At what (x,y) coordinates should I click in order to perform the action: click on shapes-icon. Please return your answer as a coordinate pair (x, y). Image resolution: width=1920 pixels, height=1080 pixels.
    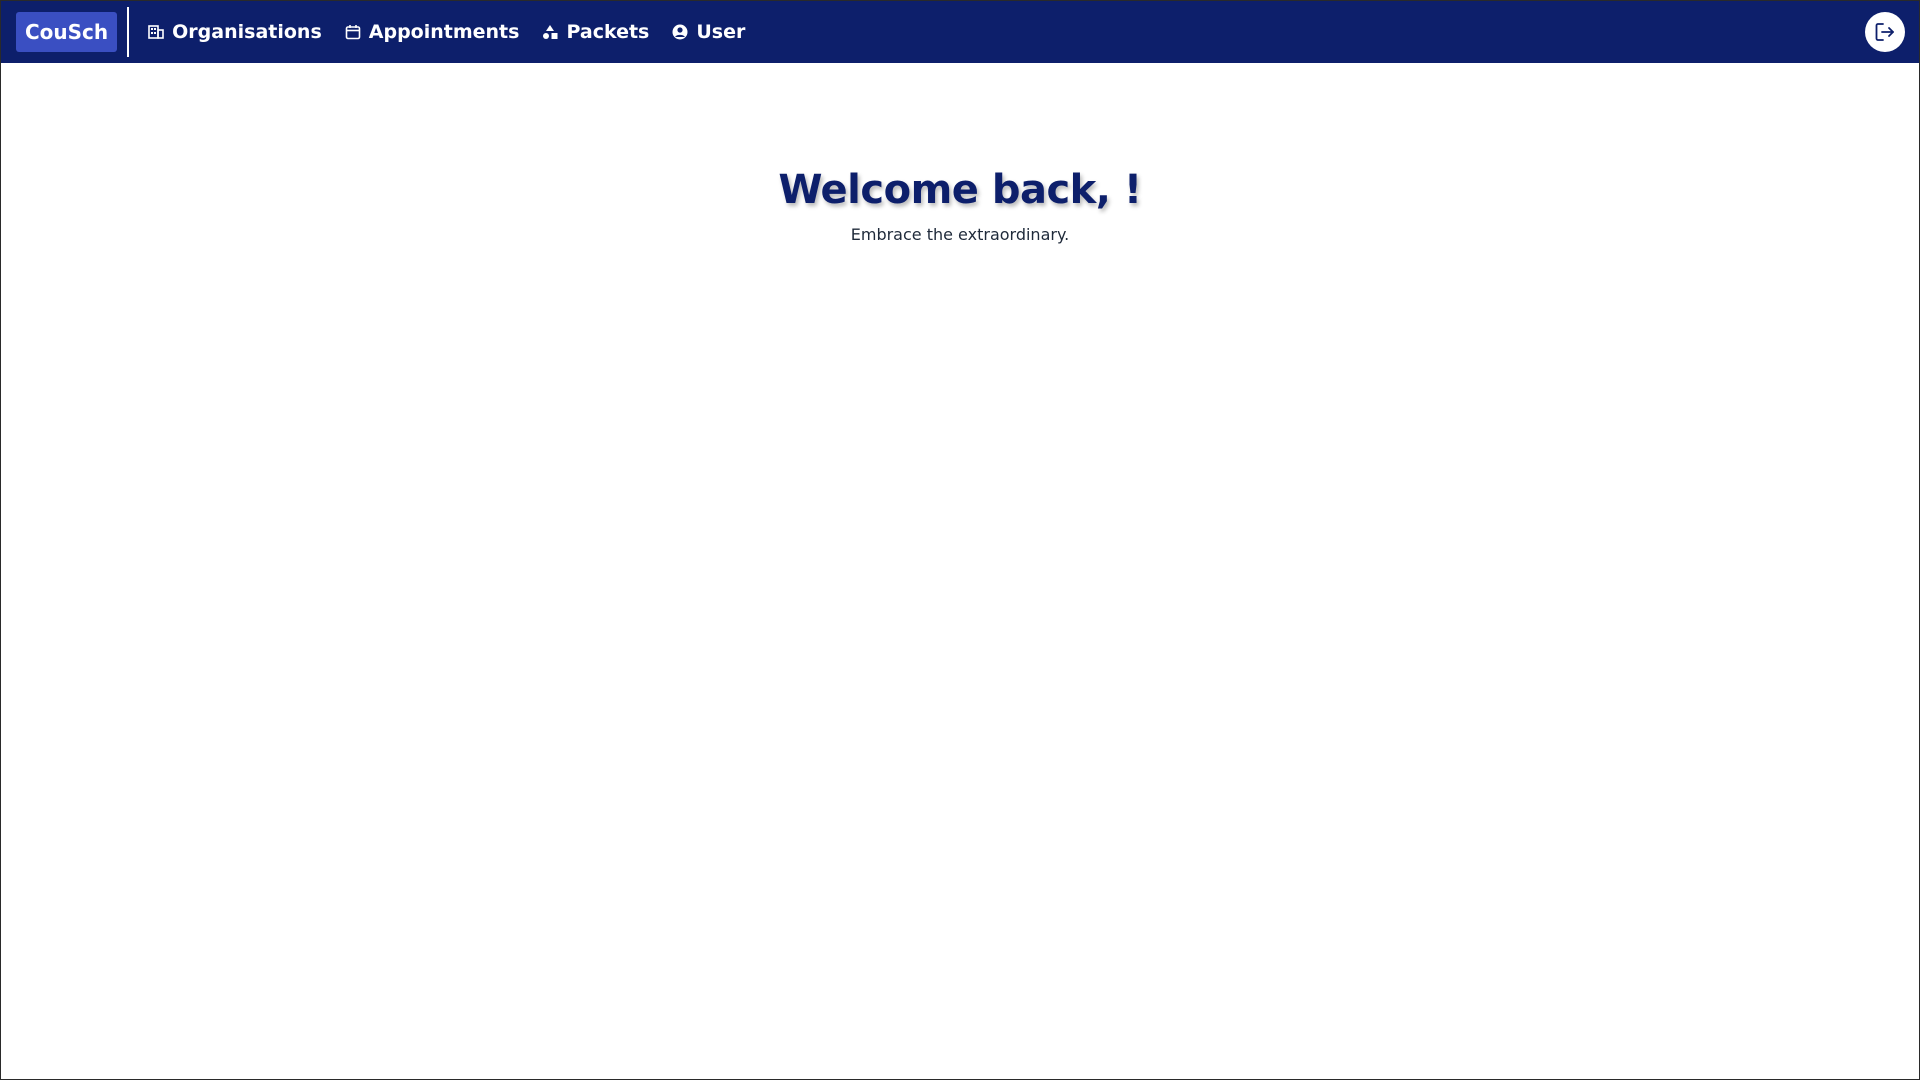
    Looking at the image, I should click on (550, 32).